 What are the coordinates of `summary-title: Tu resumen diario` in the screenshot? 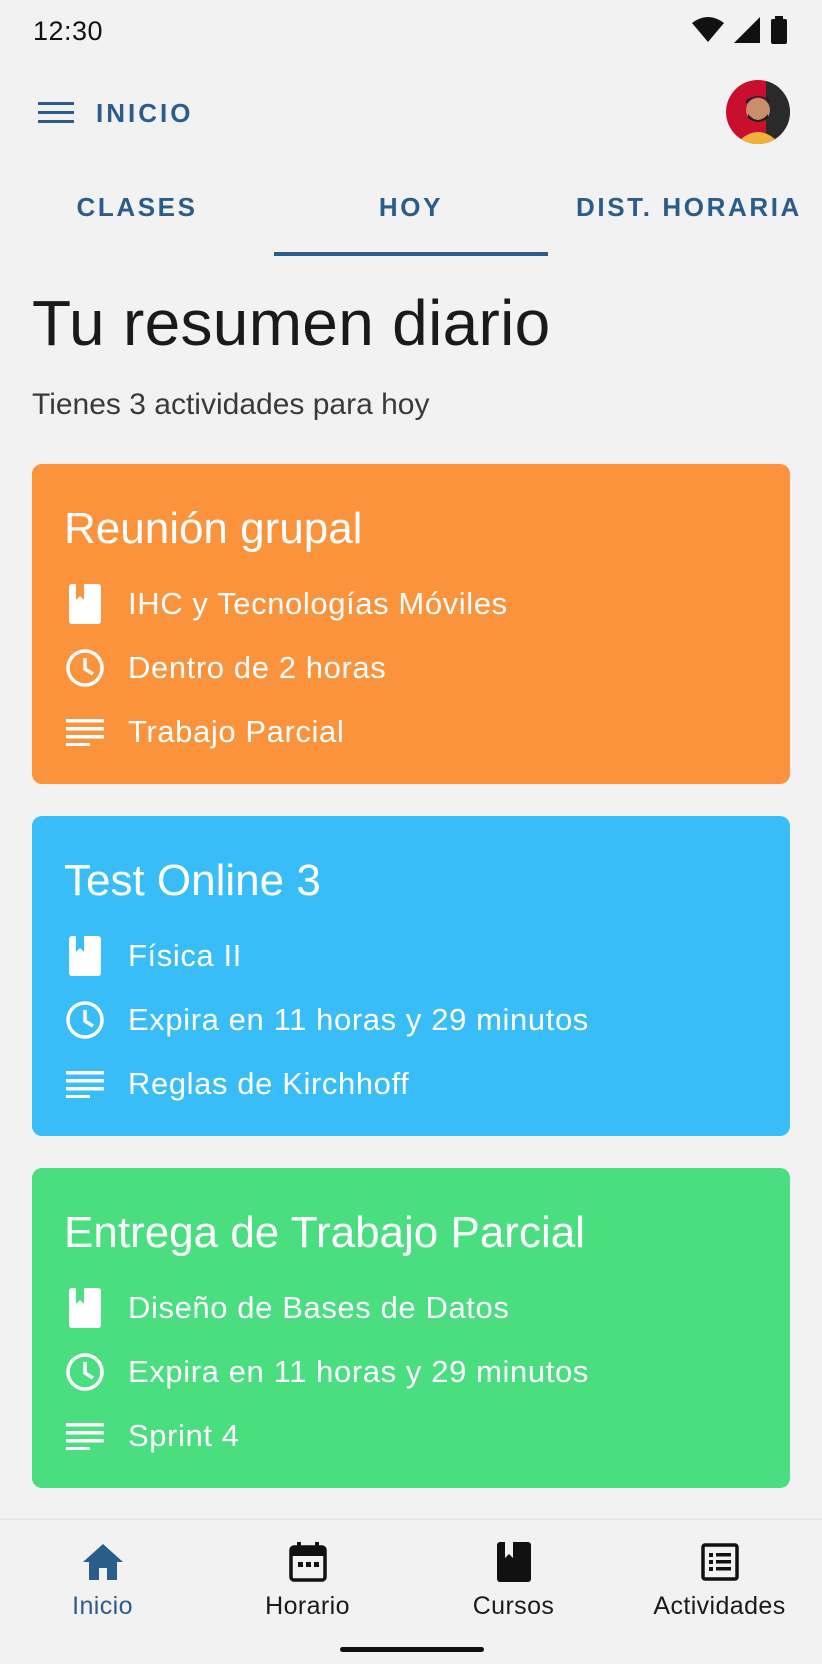 It's located at (291, 323).